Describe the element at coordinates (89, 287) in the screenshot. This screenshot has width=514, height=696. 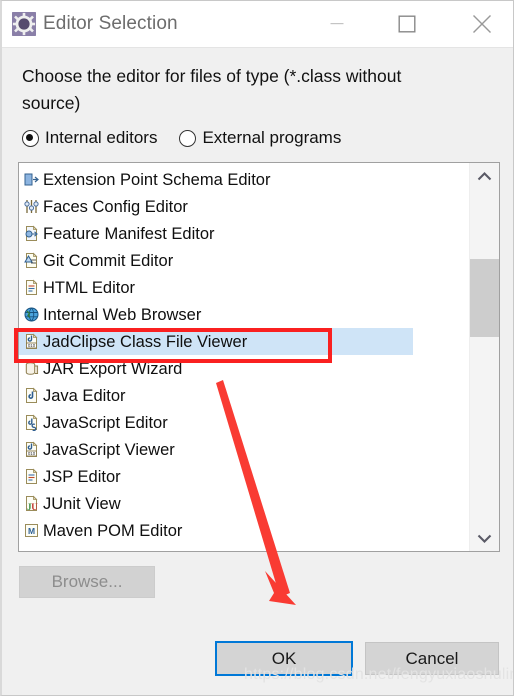
I see `list-item-label: HTML Editor` at that location.